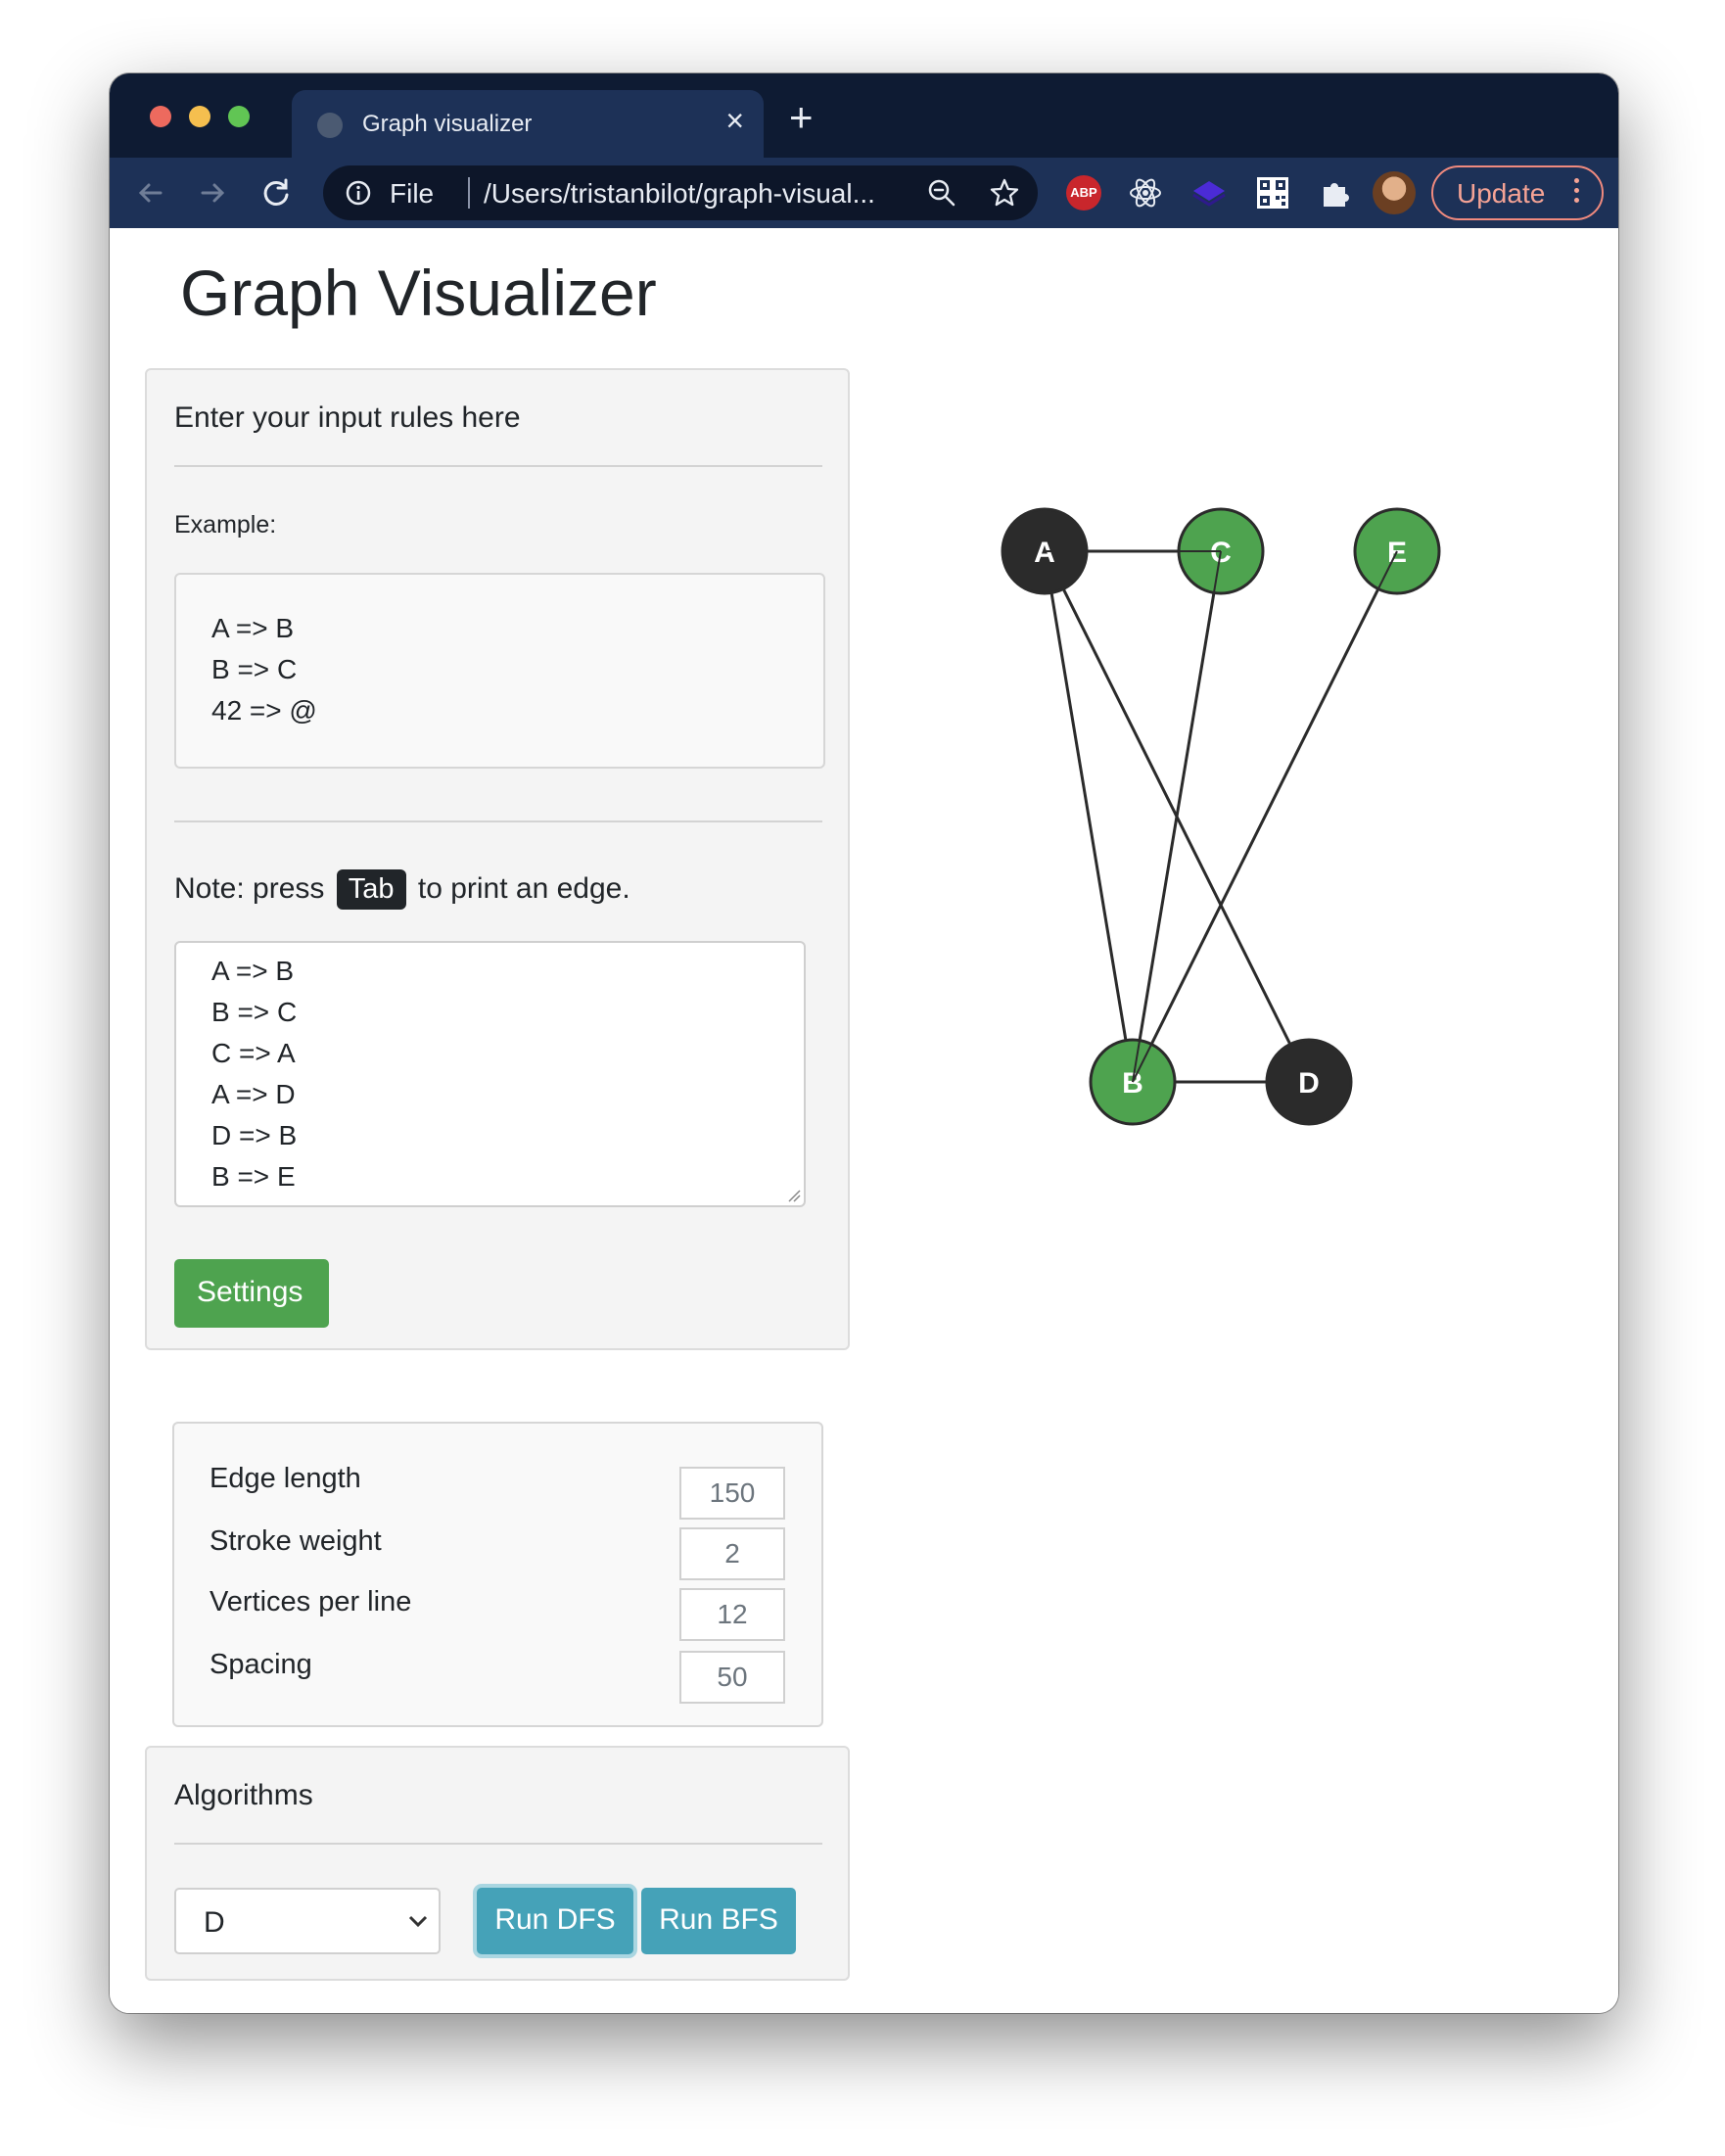  What do you see at coordinates (1272, 193) in the screenshot?
I see `qr-code-icon` at bounding box center [1272, 193].